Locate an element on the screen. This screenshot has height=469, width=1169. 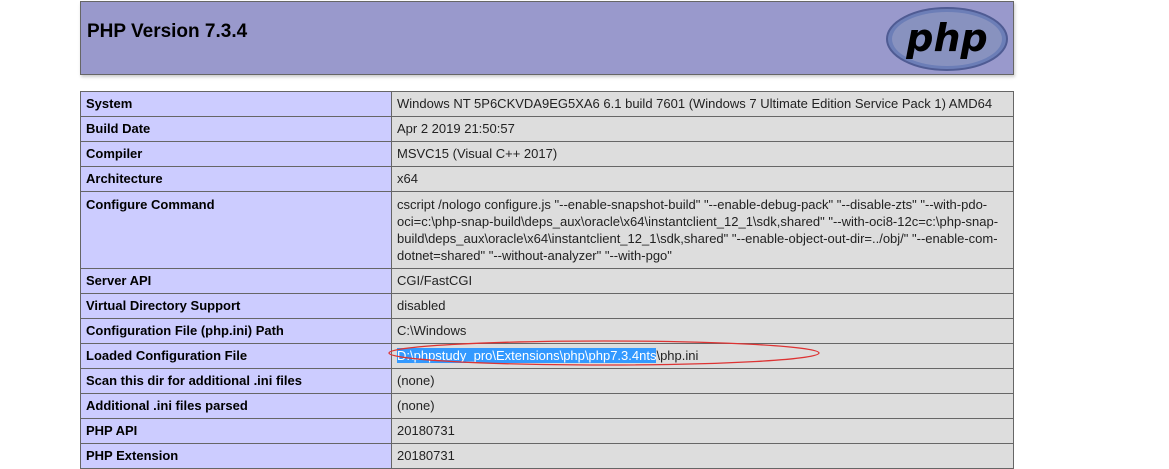
table-row: PHP API 20180731 is located at coordinates (547, 431).